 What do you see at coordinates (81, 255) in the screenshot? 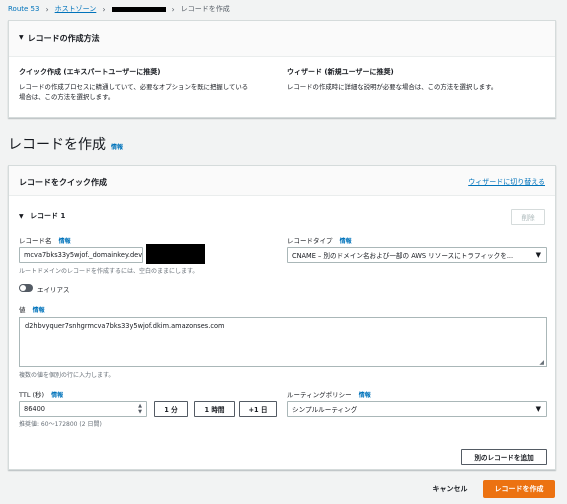
I see `record-name-input: mcva7bks33y5wjof._domainkey.dev` at bounding box center [81, 255].